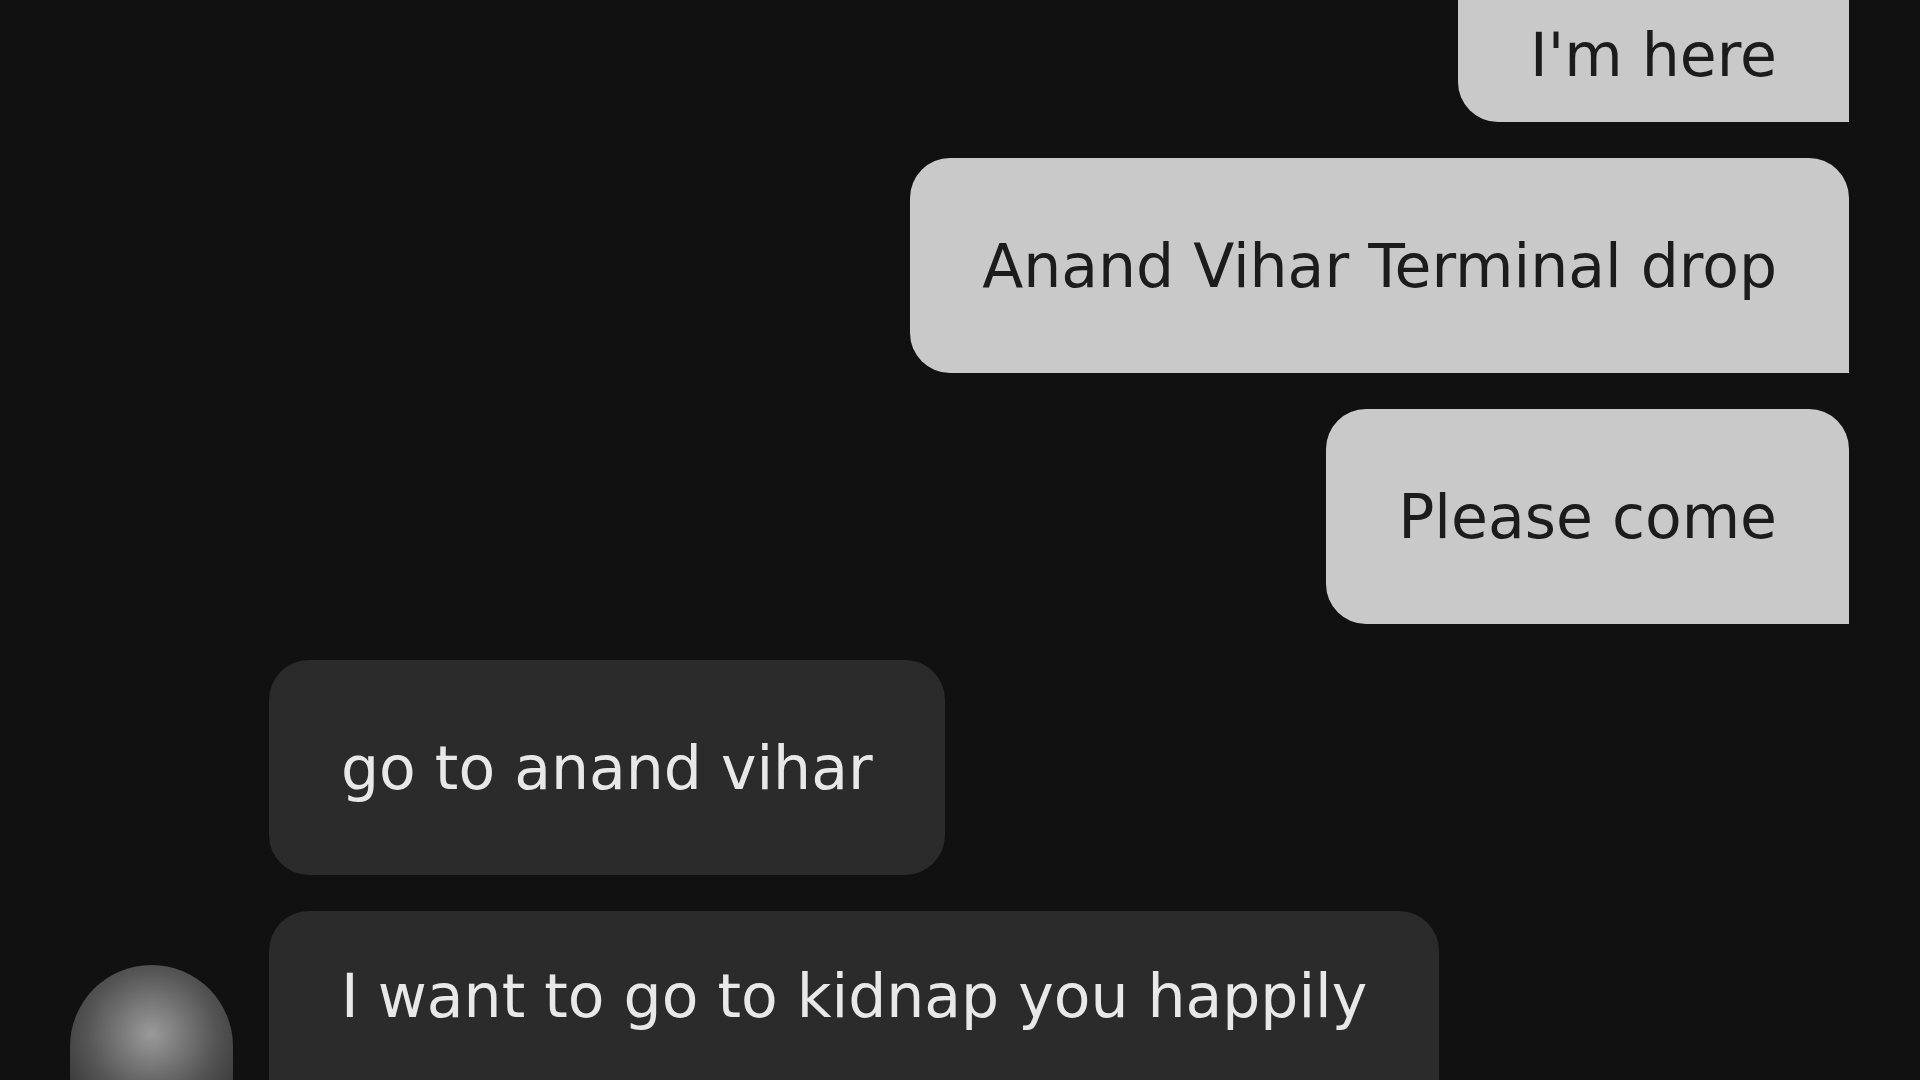 This screenshot has height=1080, width=1920. What do you see at coordinates (1587, 516) in the screenshot?
I see `message-bubble: Please come` at bounding box center [1587, 516].